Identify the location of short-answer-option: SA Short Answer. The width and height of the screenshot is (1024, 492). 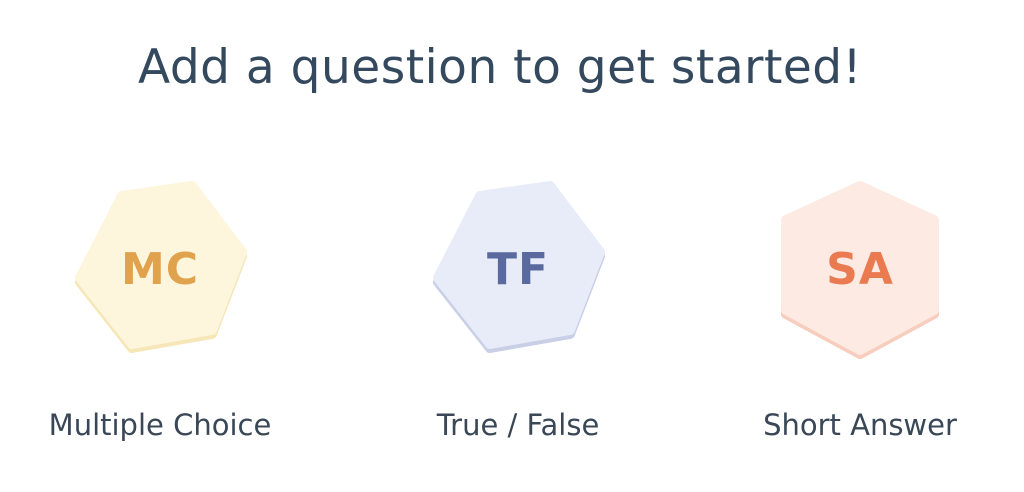
(860, 325).